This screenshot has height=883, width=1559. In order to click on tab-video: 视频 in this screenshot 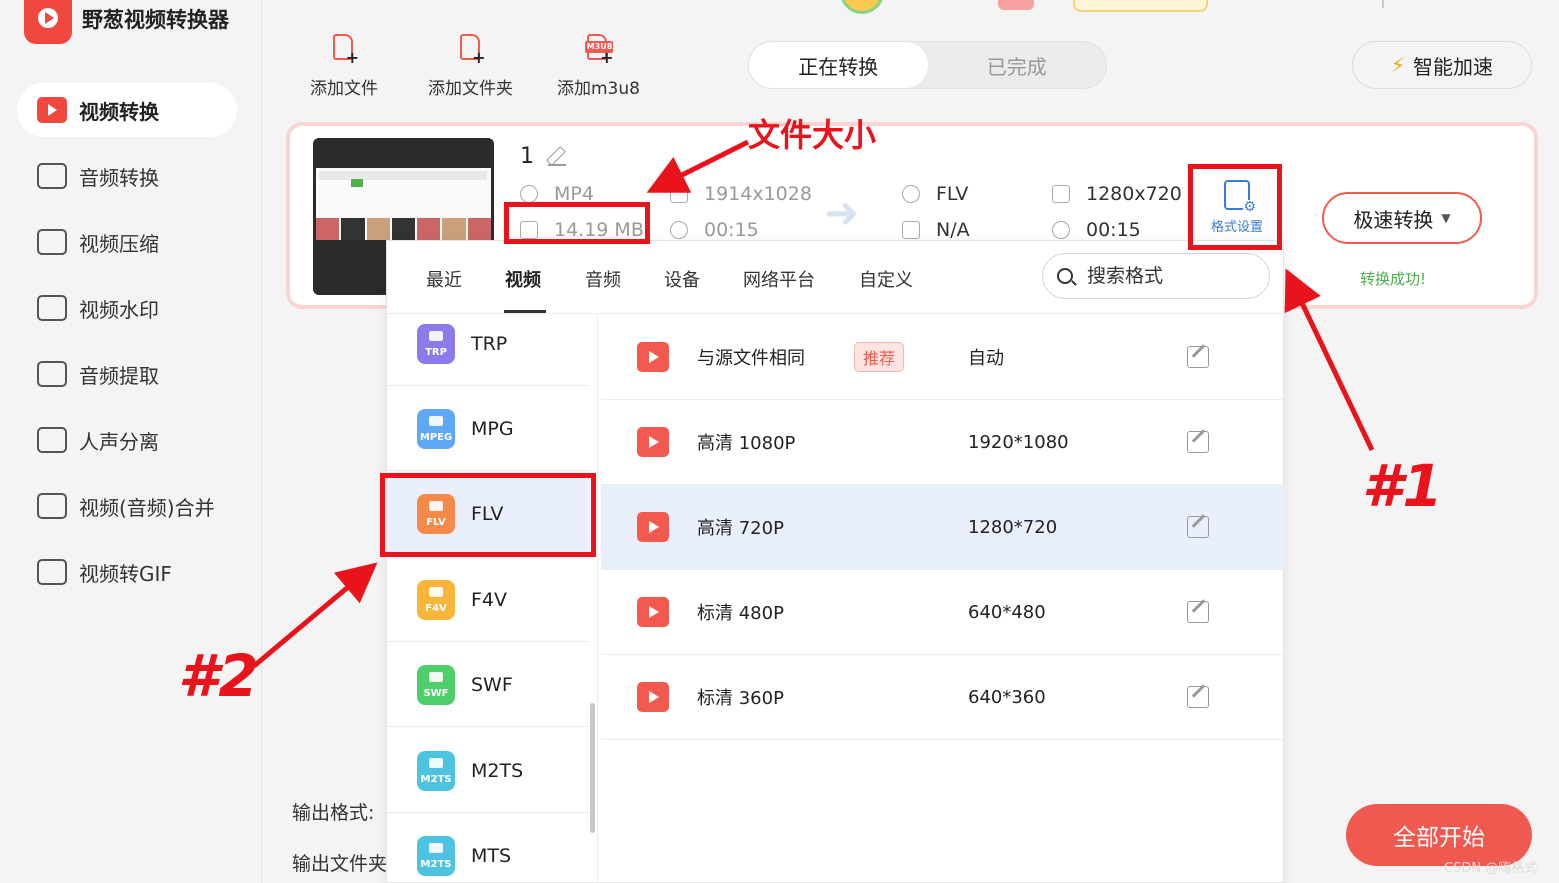, I will do `click(523, 279)`.